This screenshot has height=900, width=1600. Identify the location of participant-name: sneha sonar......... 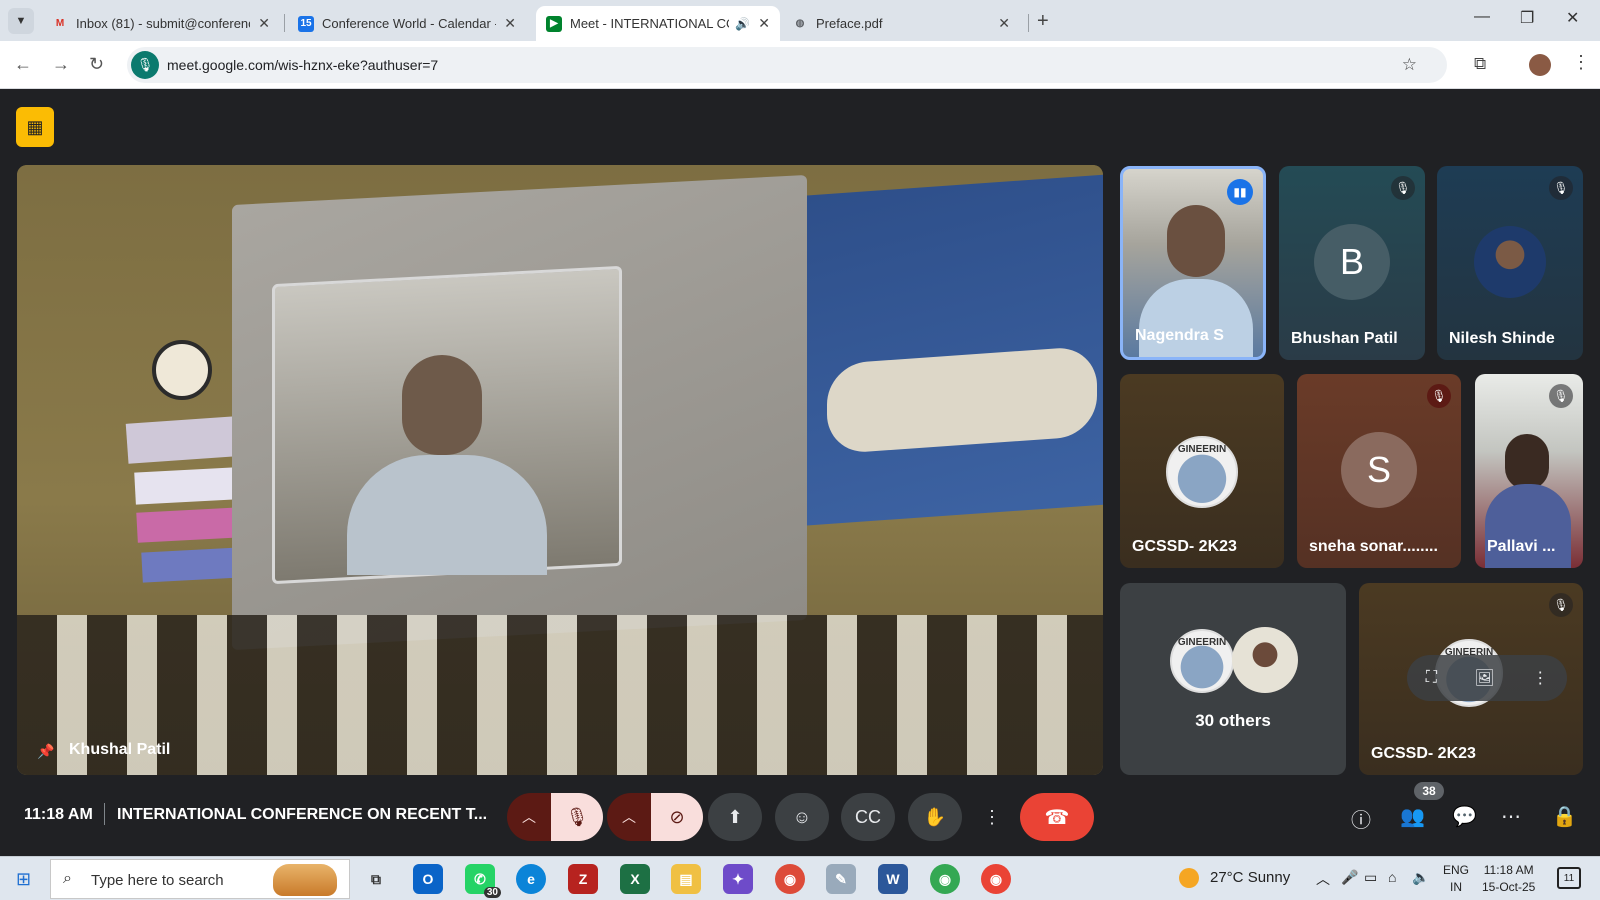
(1373, 546).